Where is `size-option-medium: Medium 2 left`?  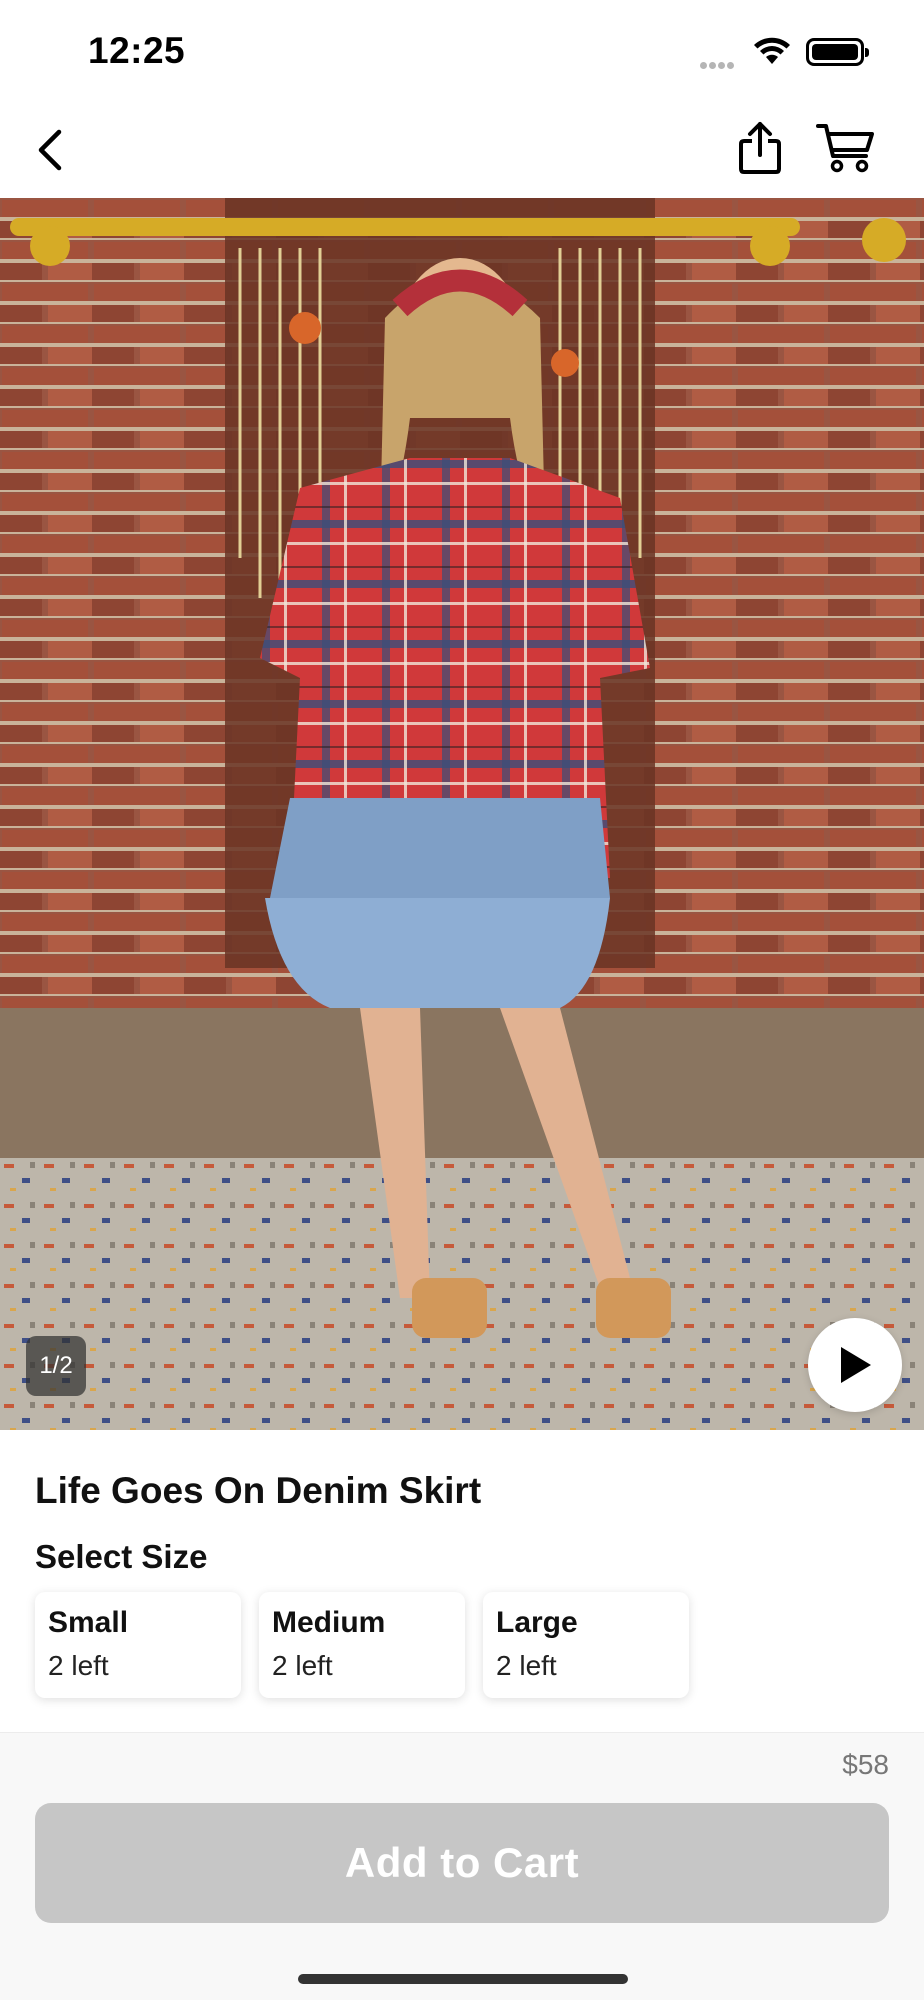
size-option-medium: Medium 2 left is located at coordinates (362, 1645).